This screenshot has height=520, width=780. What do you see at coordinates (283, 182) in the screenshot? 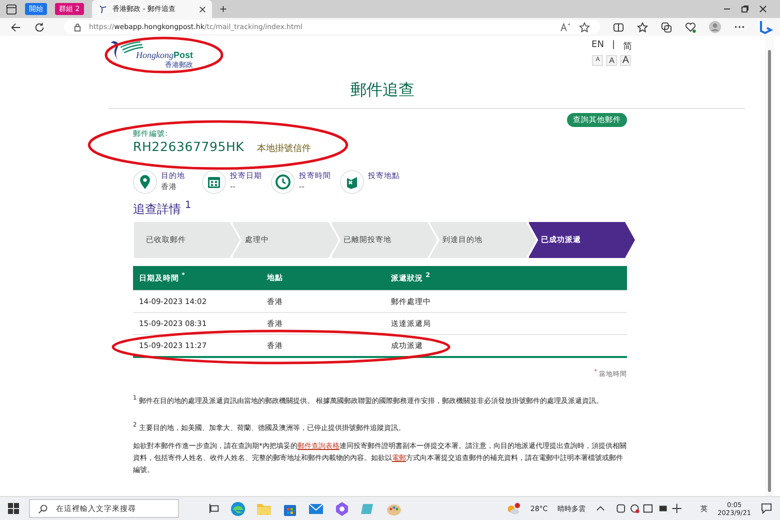
I see `clock-icon` at bounding box center [283, 182].